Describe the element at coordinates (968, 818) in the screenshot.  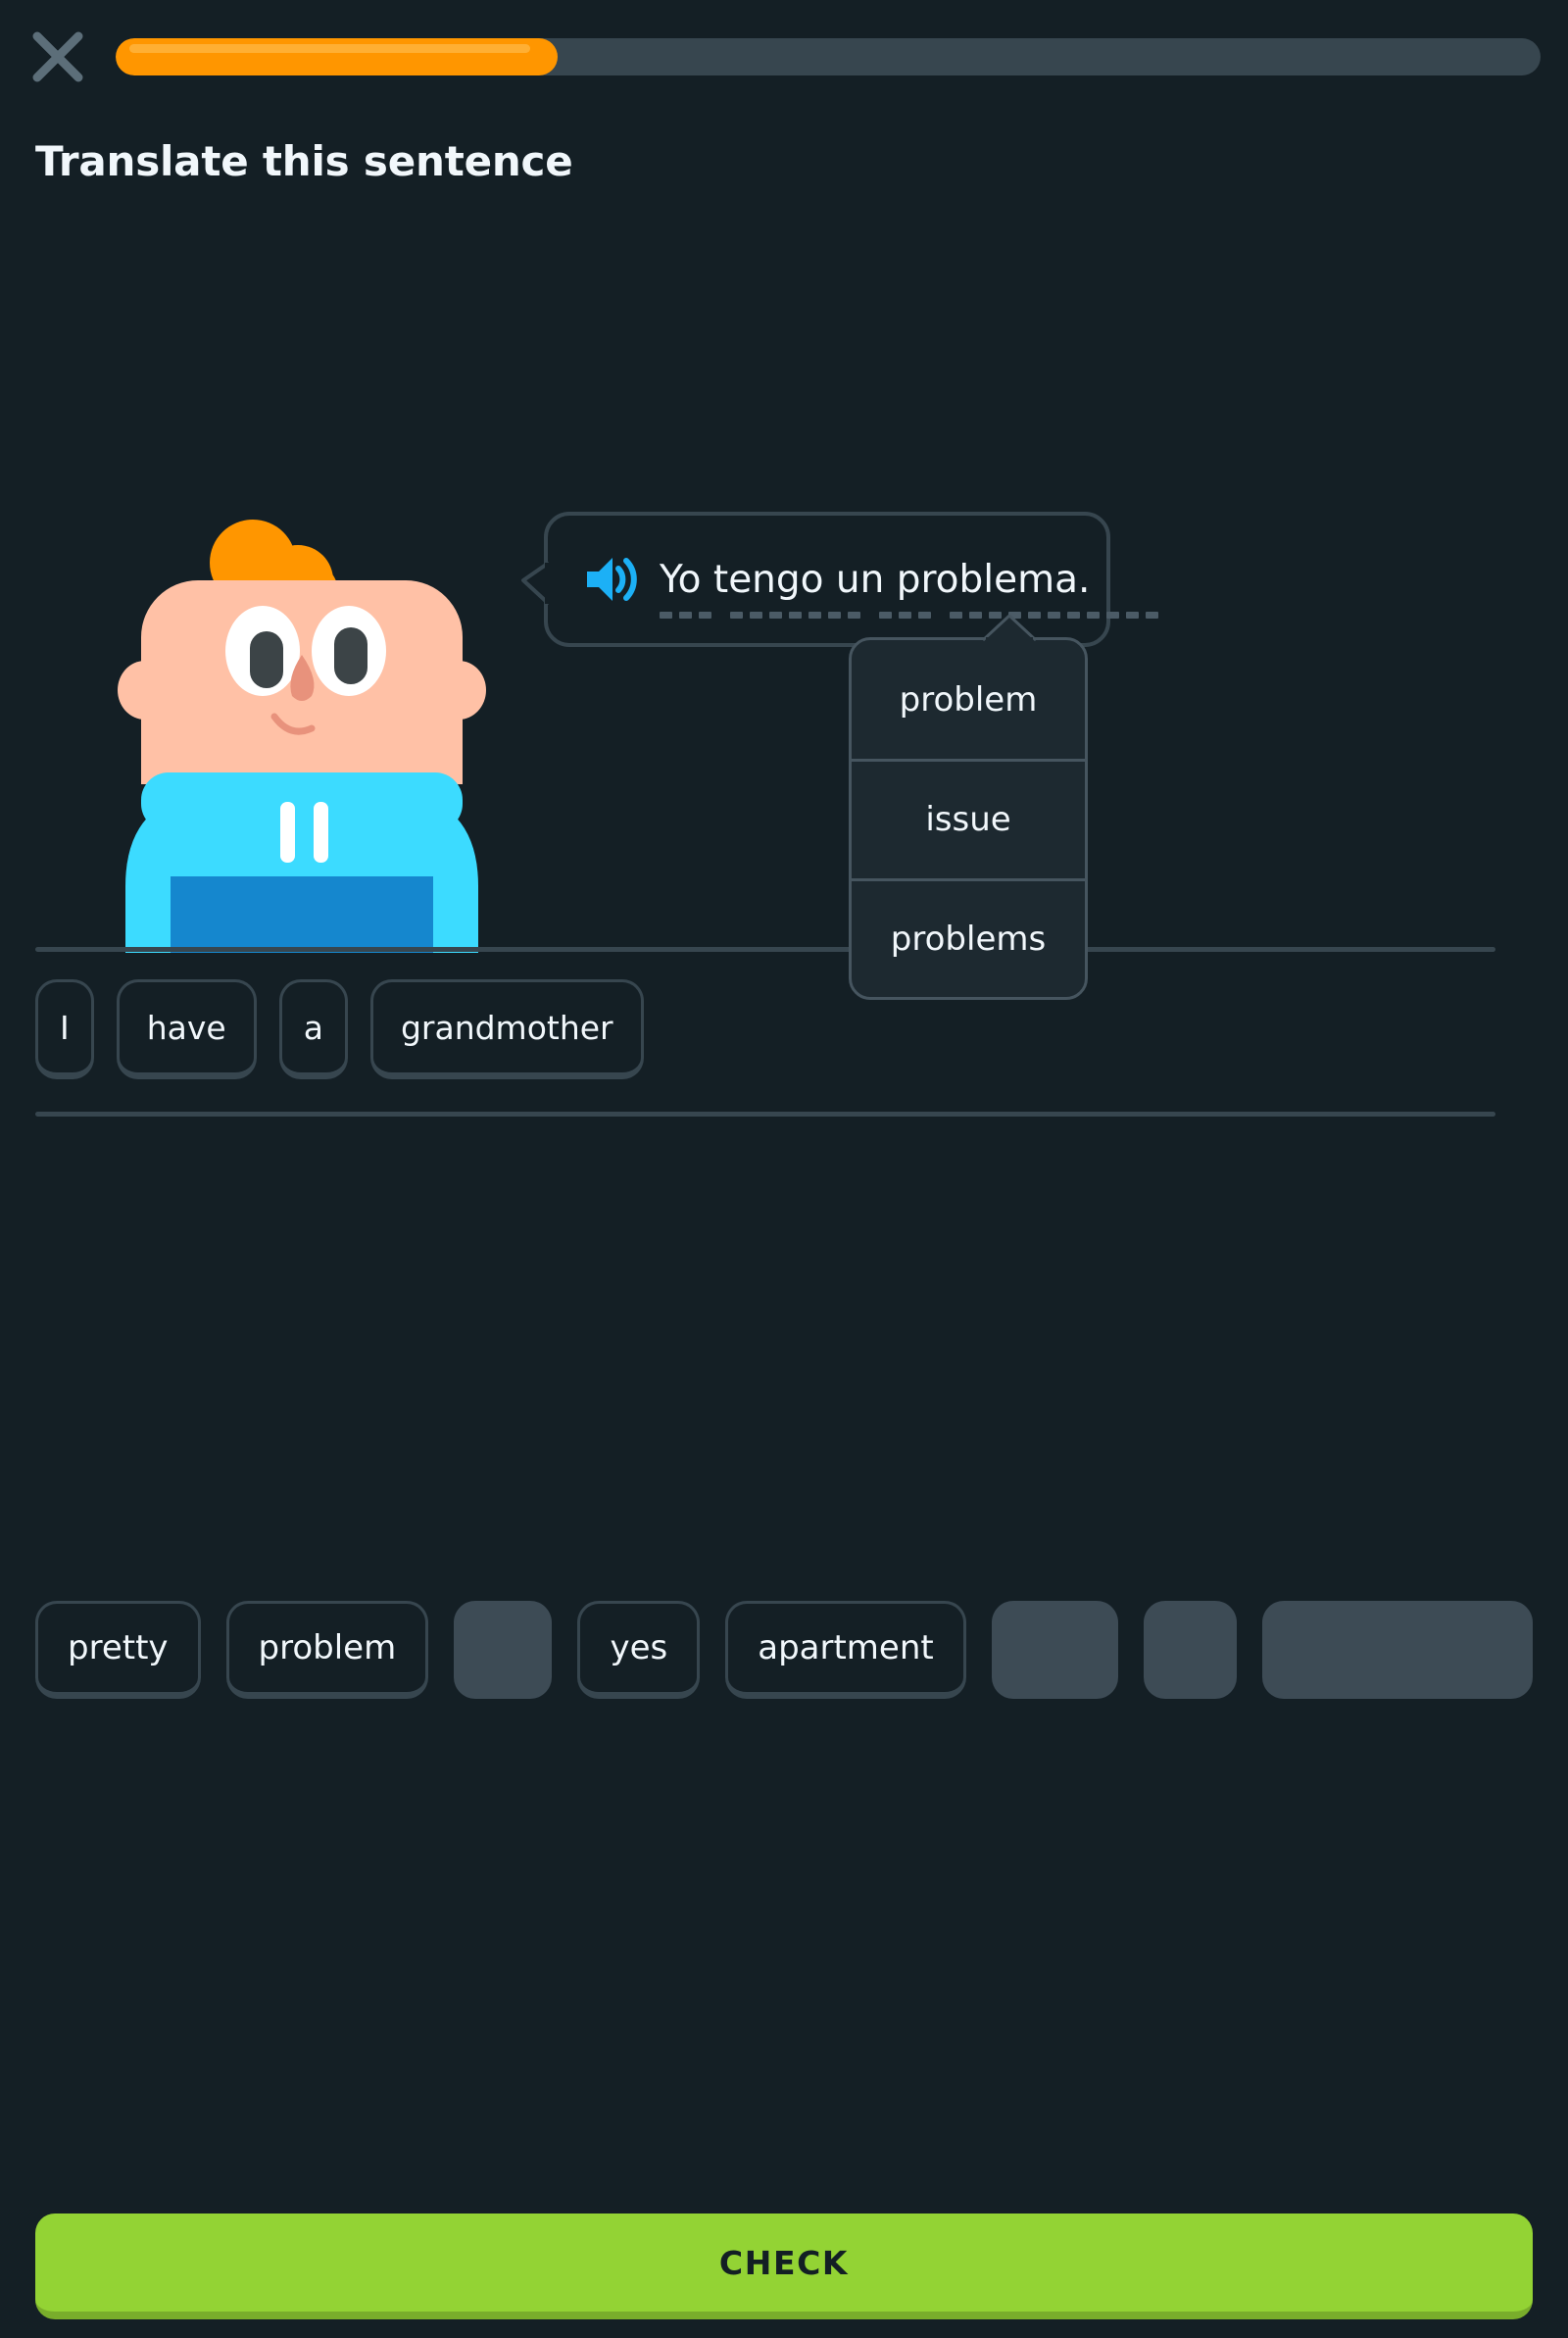
I see `hint-option-1: issue` at that location.